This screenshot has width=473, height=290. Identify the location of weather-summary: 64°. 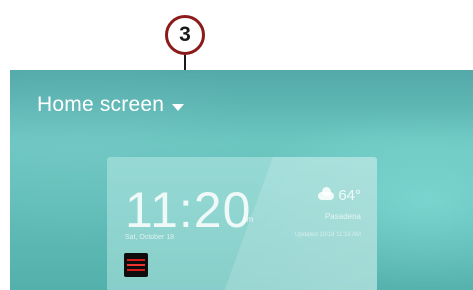
(339, 195).